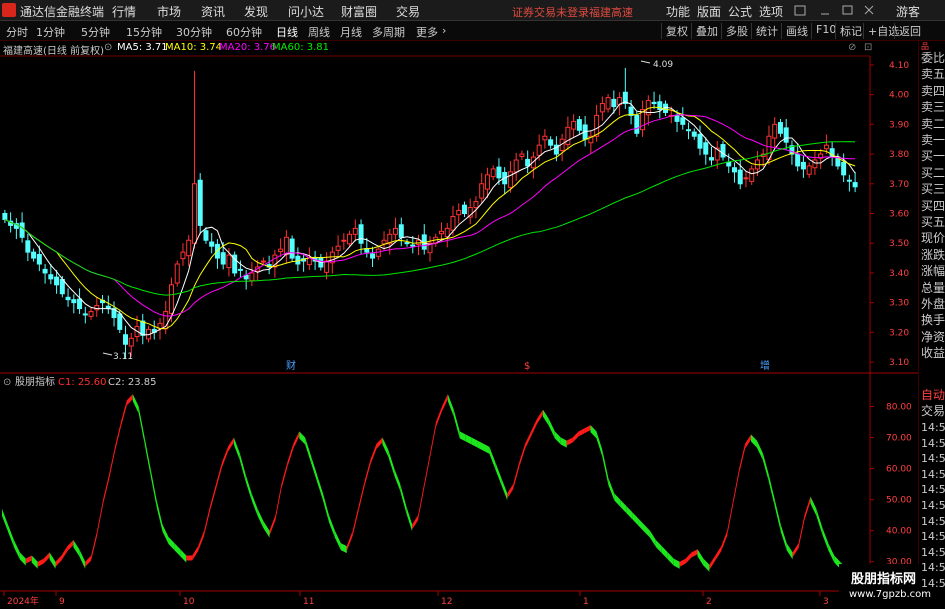 The height and width of the screenshot is (609, 945). Describe the element at coordinates (869, 10) in the screenshot. I see `close-icon` at that location.